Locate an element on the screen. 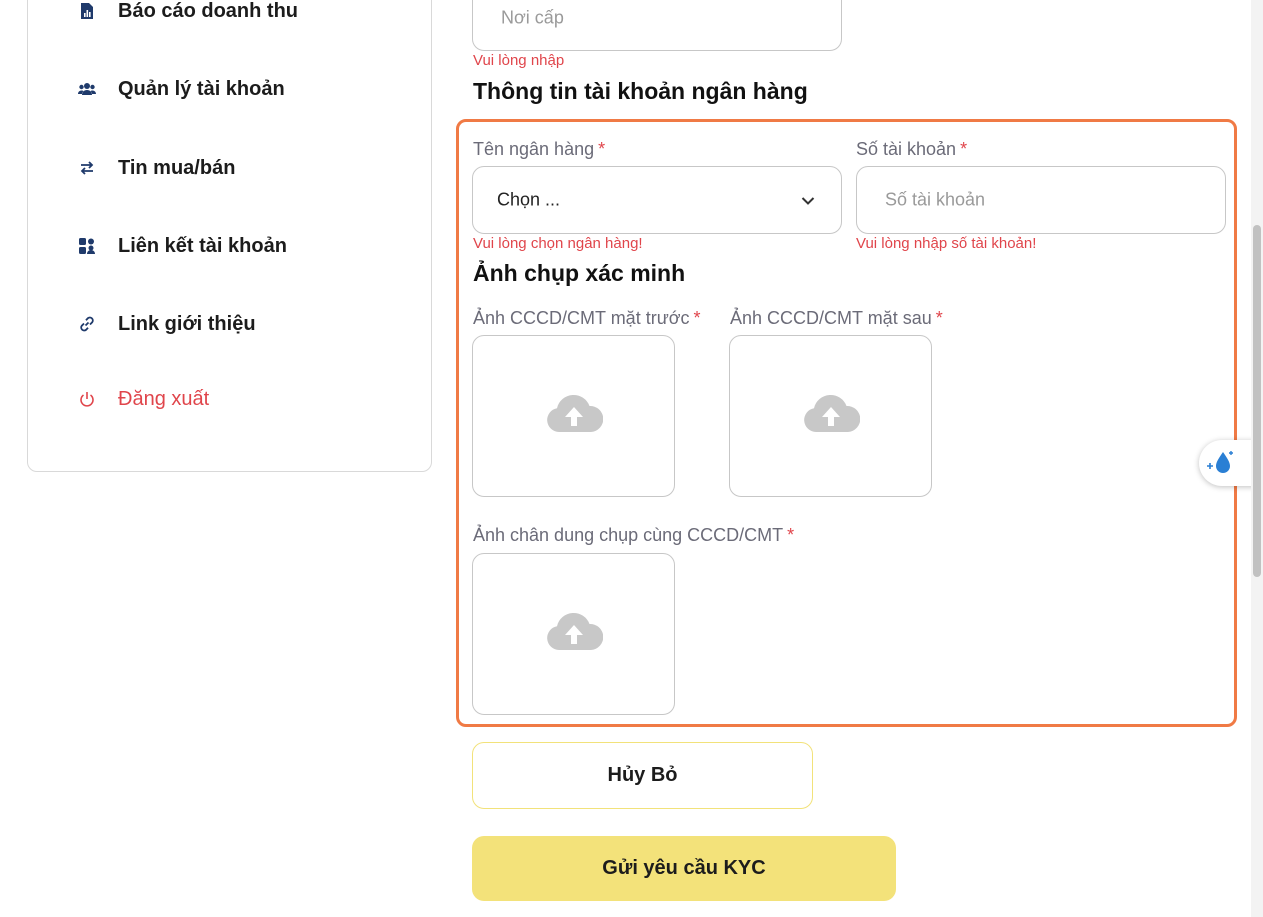 The width and height of the screenshot is (1263, 917). issue-place-placeholder: Nơi cấp is located at coordinates (532, 17).